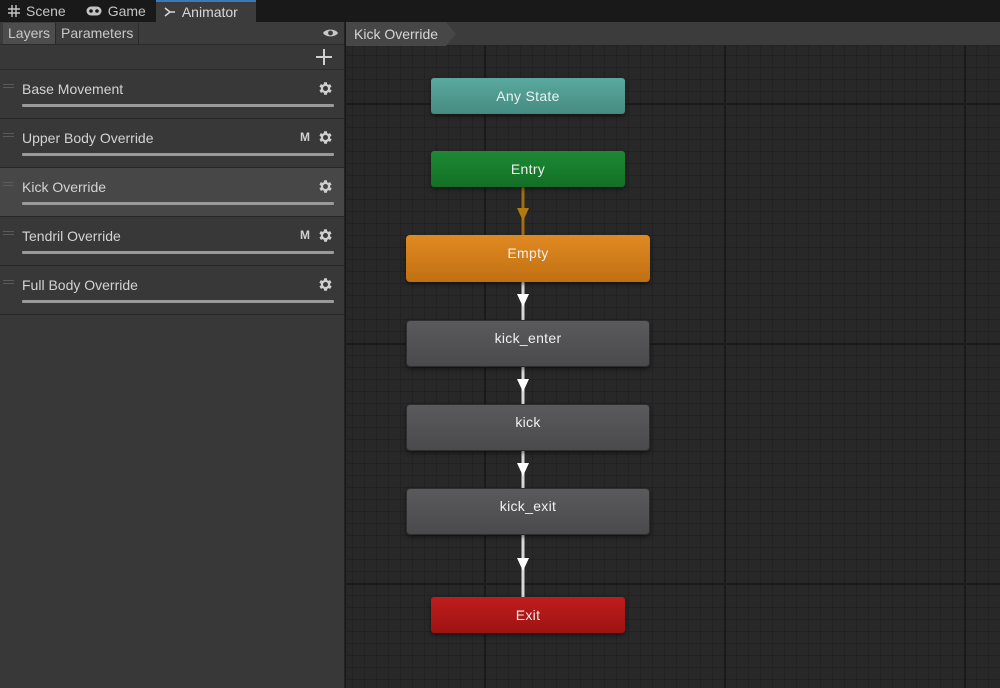 This screenshot has height=688, width=1000. What do you see at coordinates (528, 505) in the screenshot?
I see `node-label: kick_exit` at bounding box center [528, 505].